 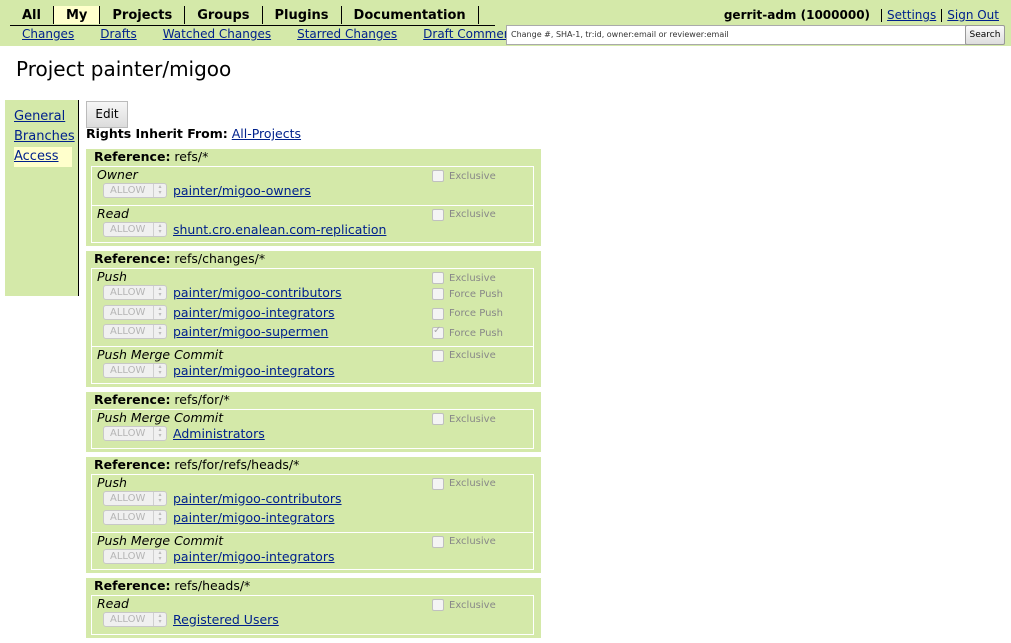 What do you see at coordinates (193, 133) in the screenshot?
I see `rights-inherit: Rights Inherit From: All-Projects` at bounding box center [193, 133].